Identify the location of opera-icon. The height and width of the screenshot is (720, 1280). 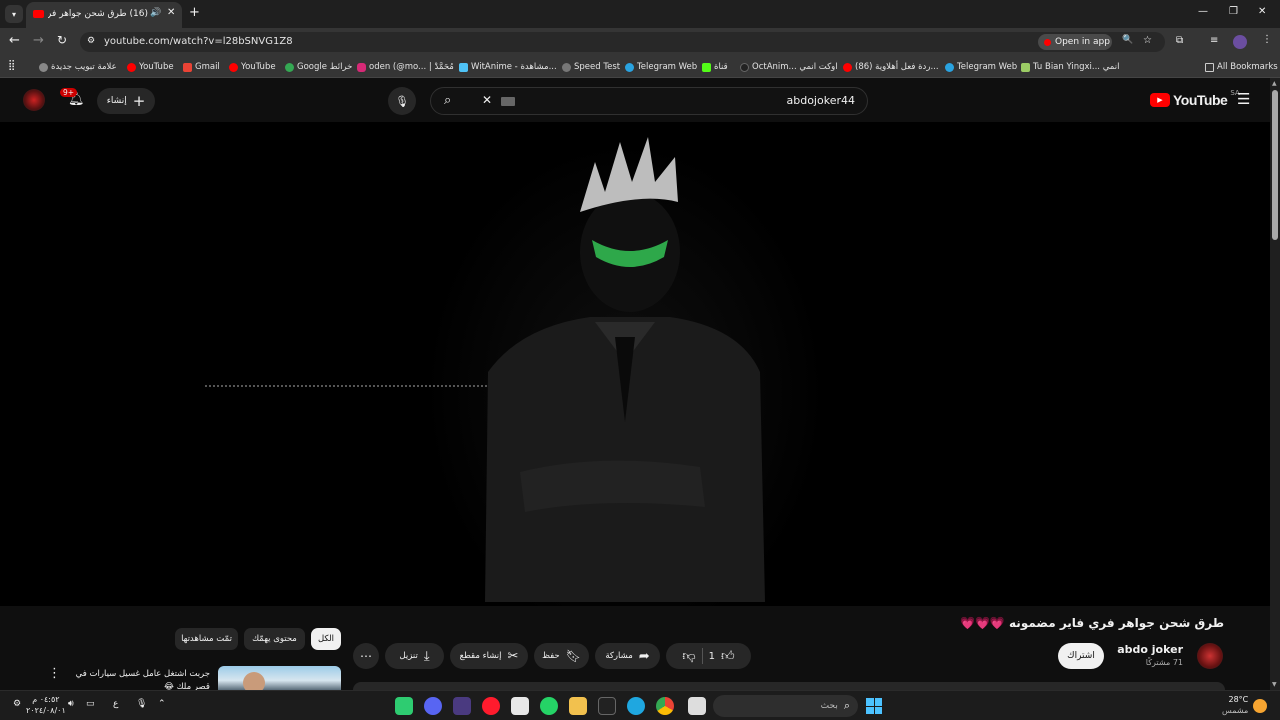
(491, 706).